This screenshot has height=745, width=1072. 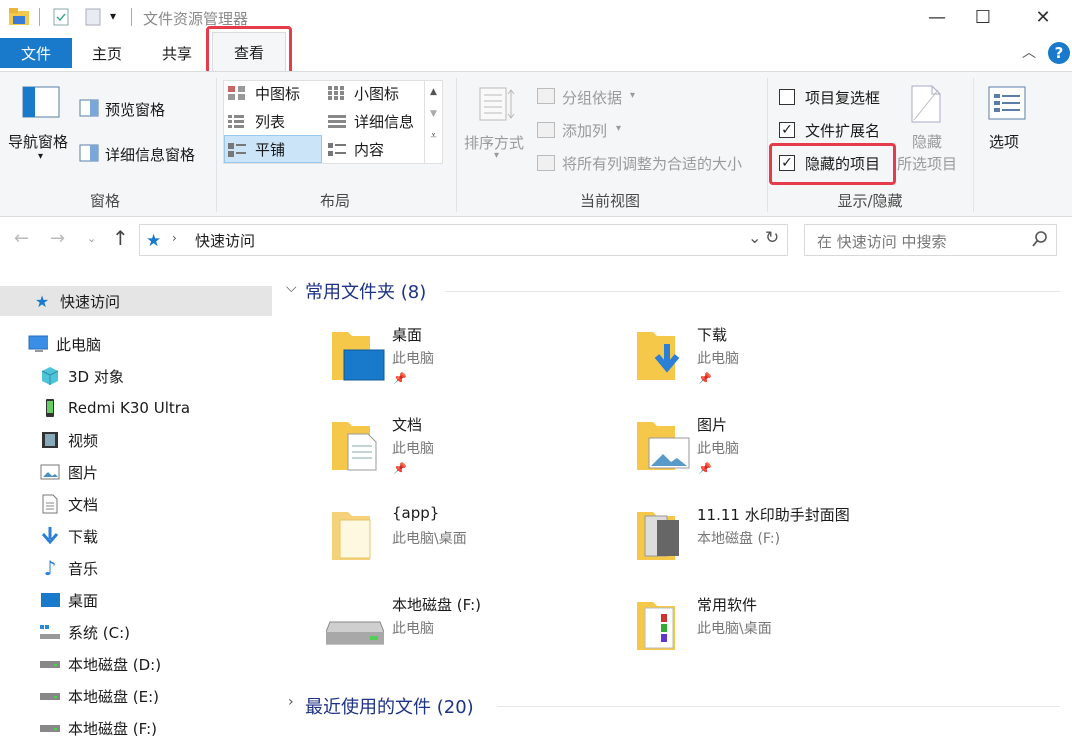 What do you see at coordinates (1040, 239) in the screenshot?
I see `search-icon` at bounding box center [1040, 239].